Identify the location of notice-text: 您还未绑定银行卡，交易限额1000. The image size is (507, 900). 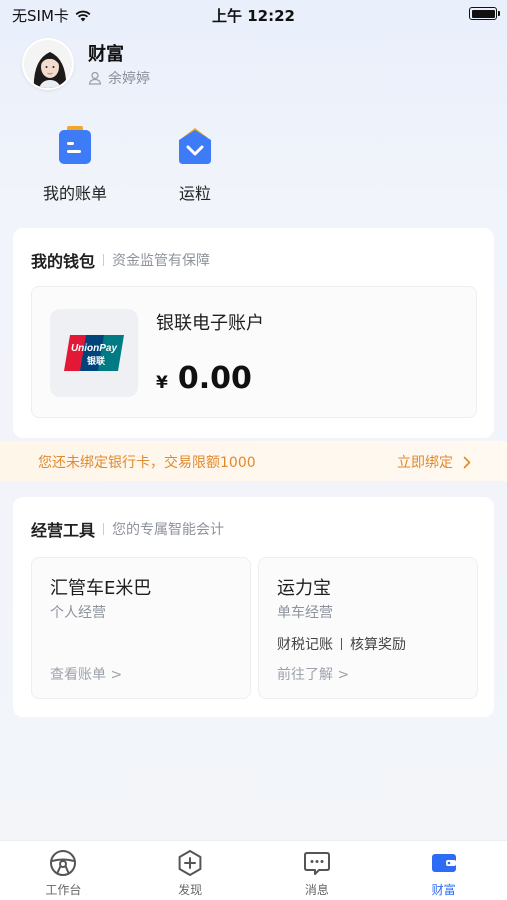
(147, 463).